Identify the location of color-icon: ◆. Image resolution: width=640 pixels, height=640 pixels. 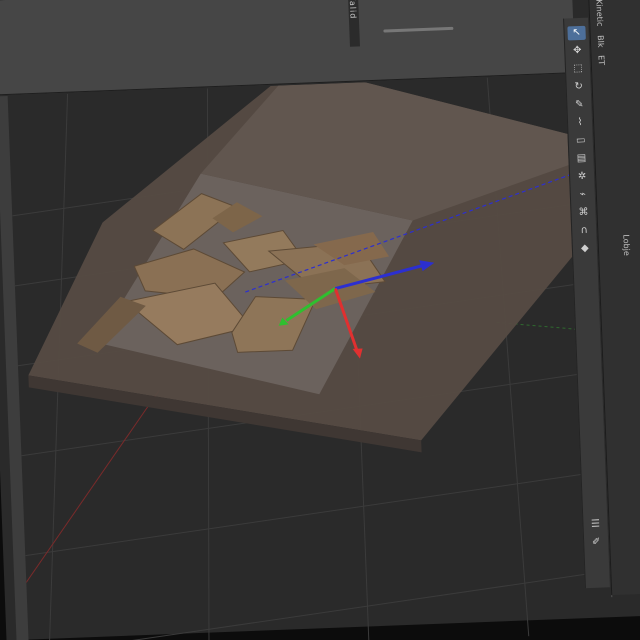
(585, 249).